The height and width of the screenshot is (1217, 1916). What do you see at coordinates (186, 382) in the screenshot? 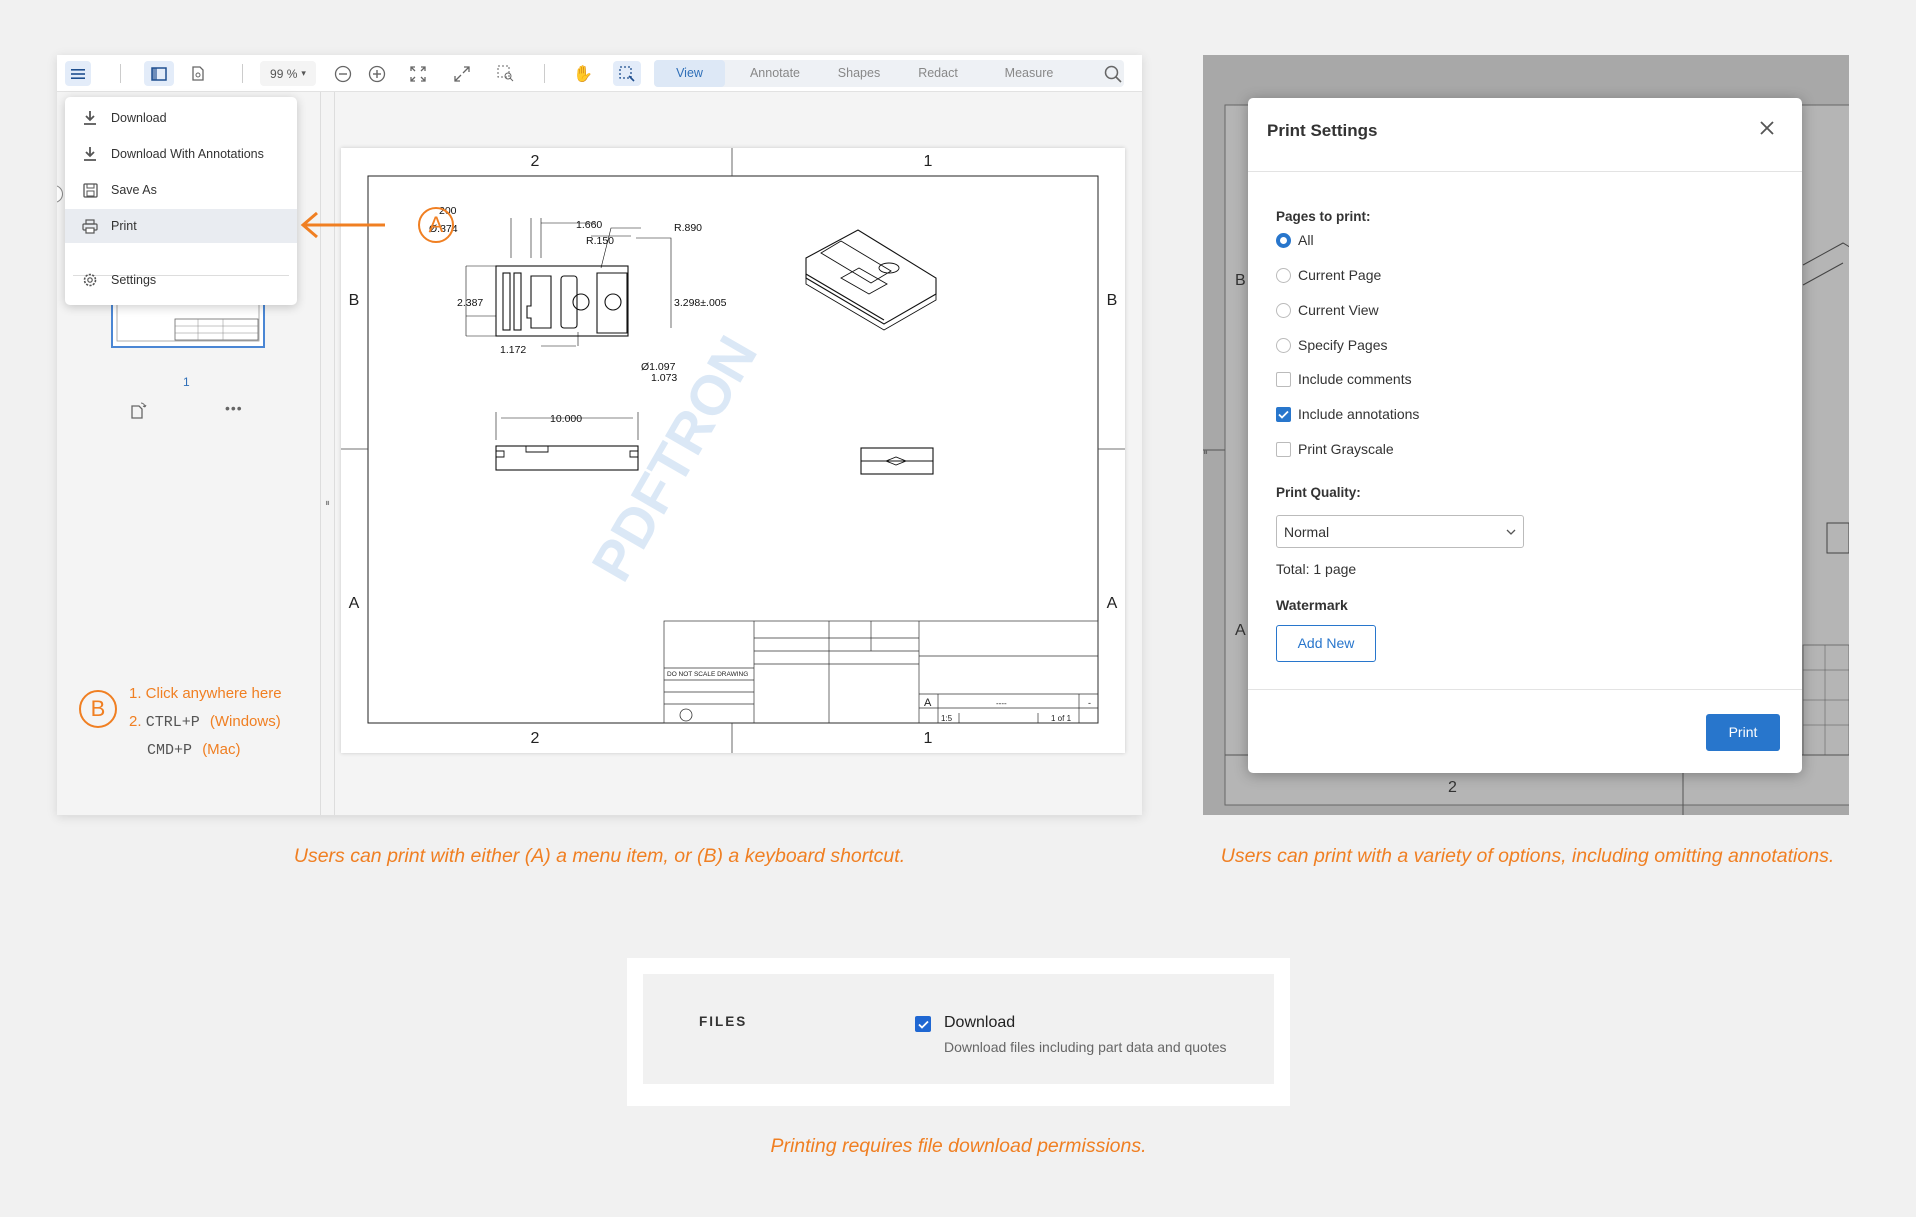
I see `thumbnail-page-number: 1` at bounding box center [186, 382].